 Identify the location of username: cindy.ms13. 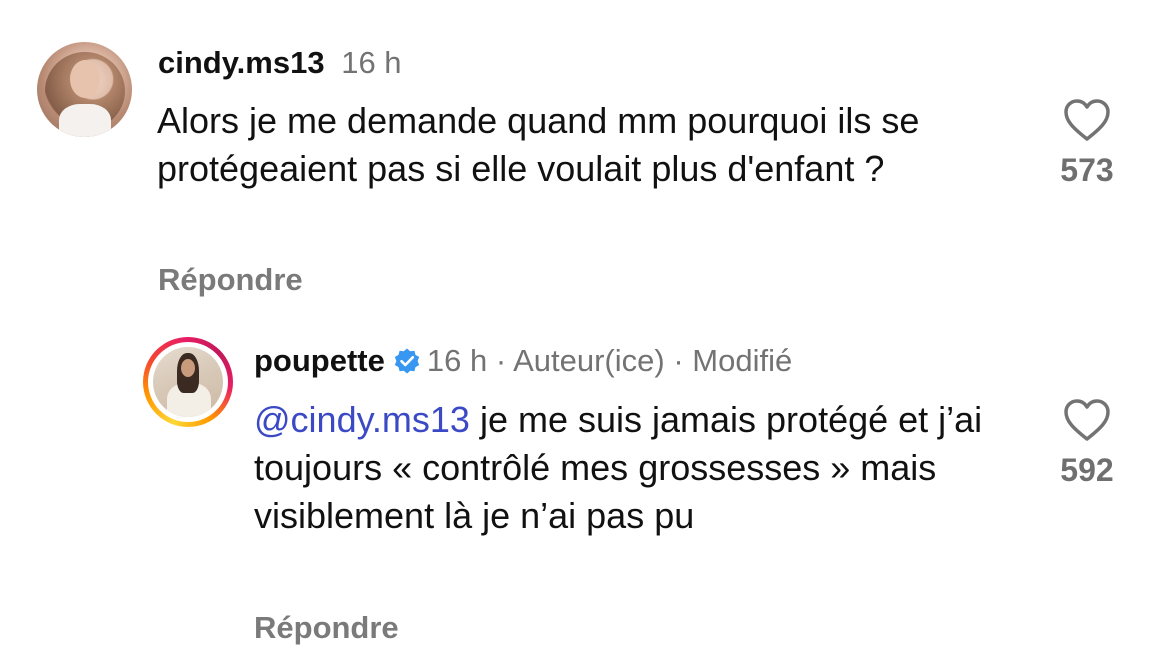
(241, 62).